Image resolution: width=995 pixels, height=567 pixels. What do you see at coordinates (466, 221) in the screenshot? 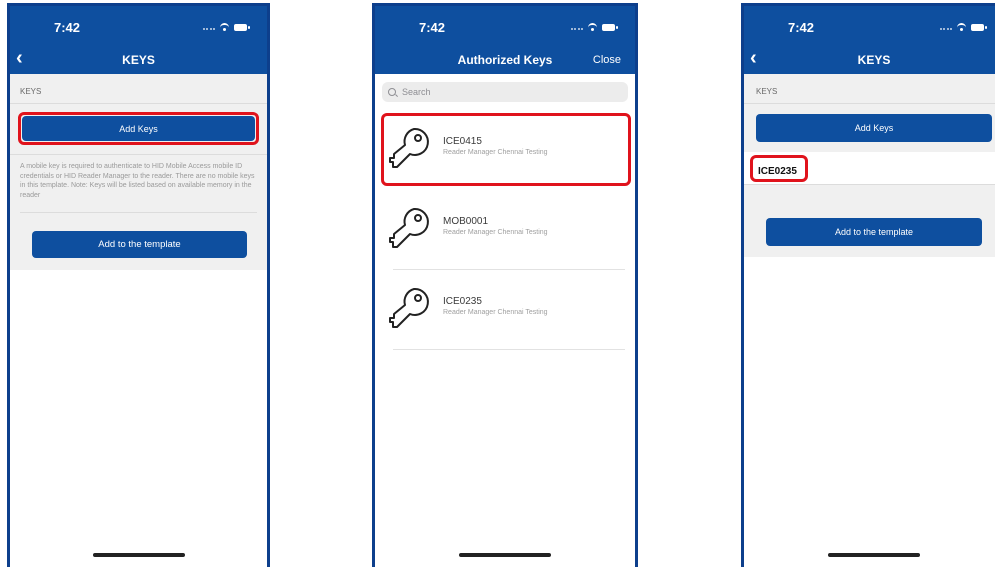
I see `key-id: MOB0001` at bounding box center [466, 221].